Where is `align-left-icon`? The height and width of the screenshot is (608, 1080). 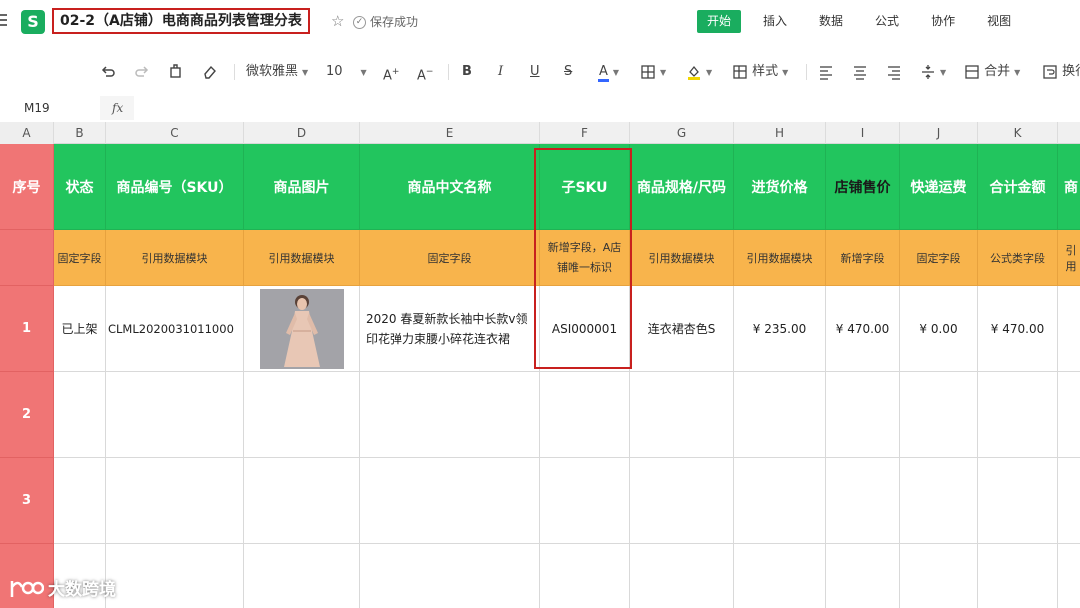 align-left-icon is located at coordinates (826, 72).